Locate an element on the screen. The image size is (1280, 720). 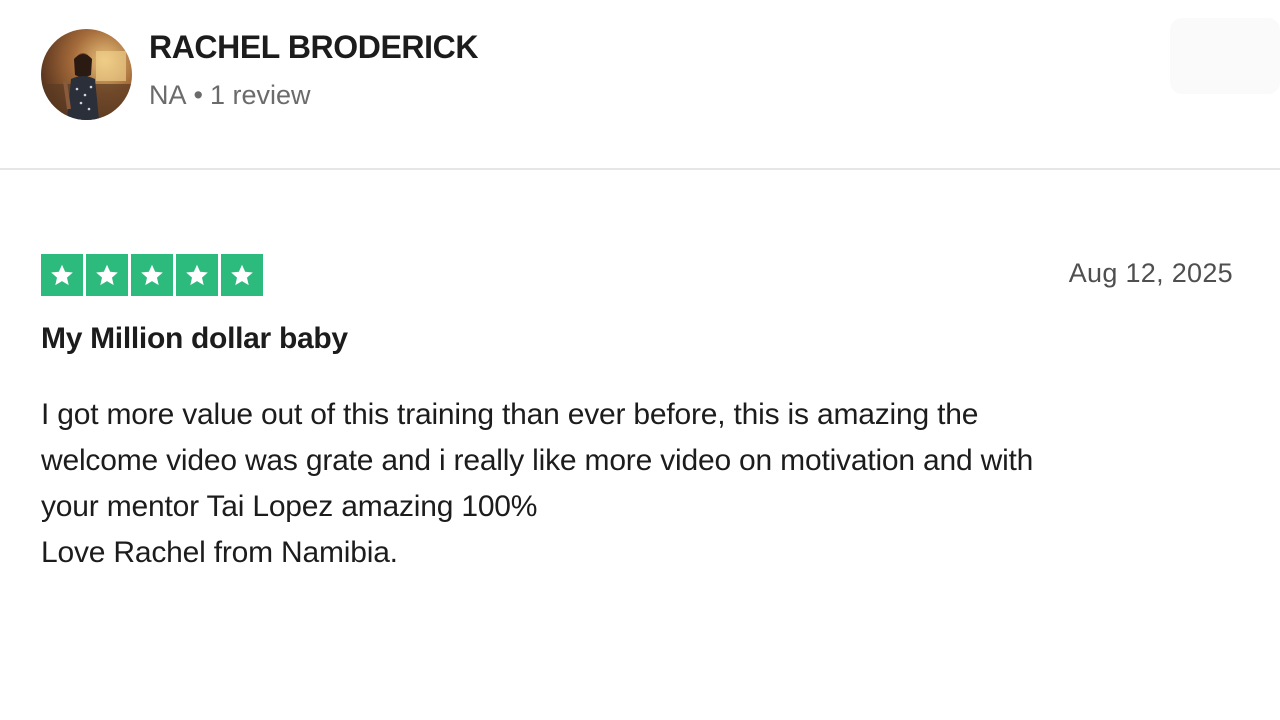
review-body-line: your mentor Tai Lopez amazing 100% is located at coordinates (289, 506).